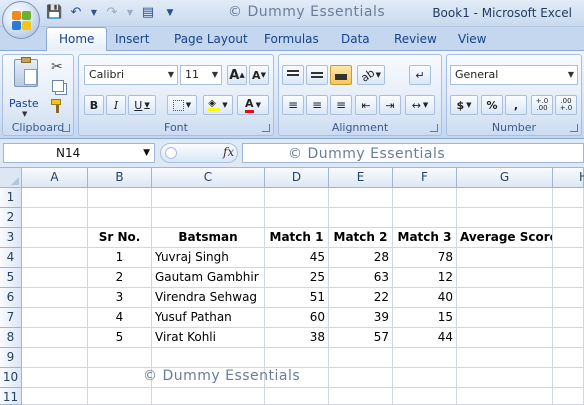 This screenshot has width=584, height=405. What do you see at coordinates (568, 218) in the screenshot?
I see `cell-h2` at bounding box center [568, 218].